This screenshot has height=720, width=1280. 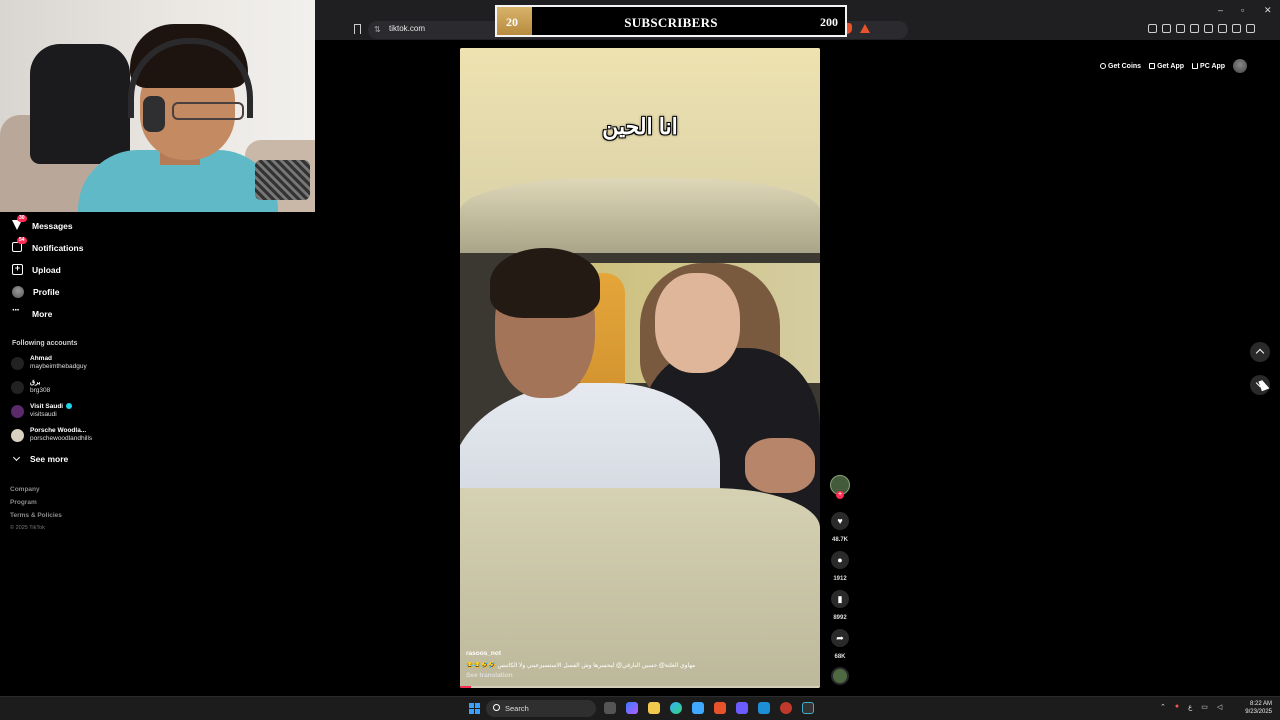 I want to click on account-name: Visit Saudi, so click(x=47, y=406).